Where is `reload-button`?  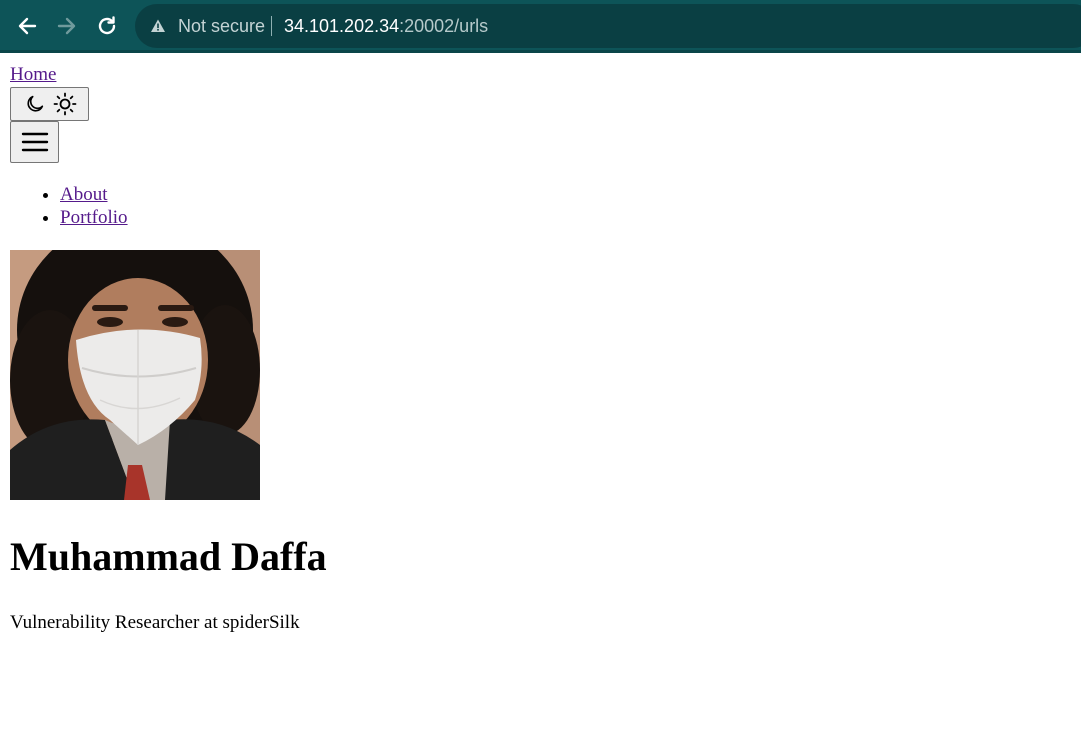
reload-button is located at coordinates (107, 26).